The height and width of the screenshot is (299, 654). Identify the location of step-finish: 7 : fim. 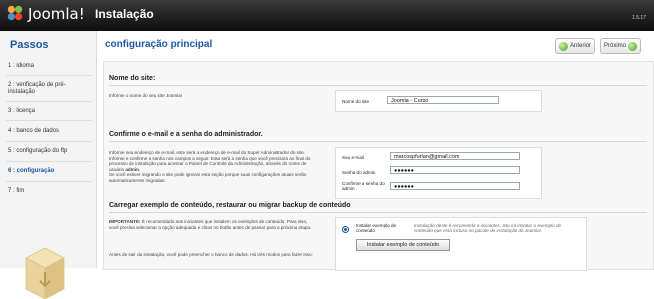
(16, 191).